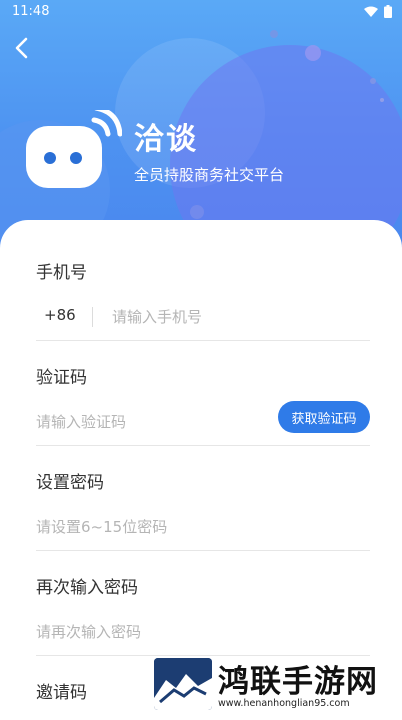  Describe the element at coordinates (324, 417) in the screenshot. I see `get-code-button: 获取验证码` at that location.